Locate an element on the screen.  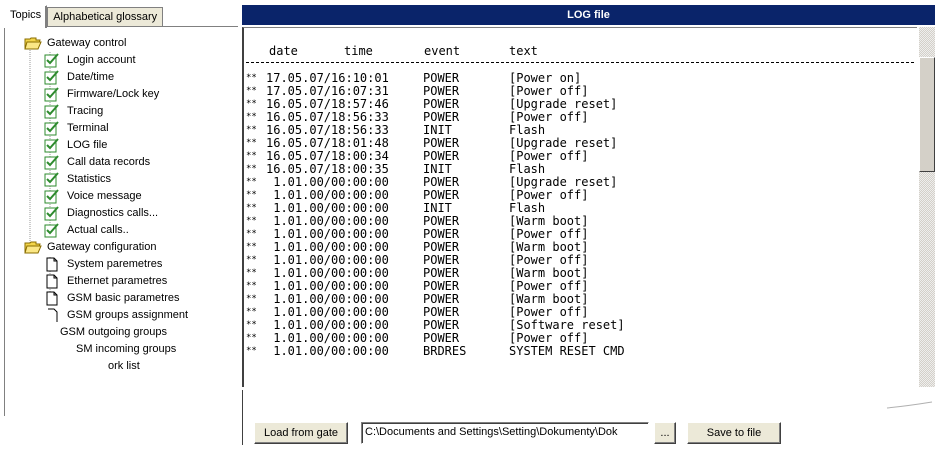
tree-node-label: Date/time is located at coordinates (91, 77).